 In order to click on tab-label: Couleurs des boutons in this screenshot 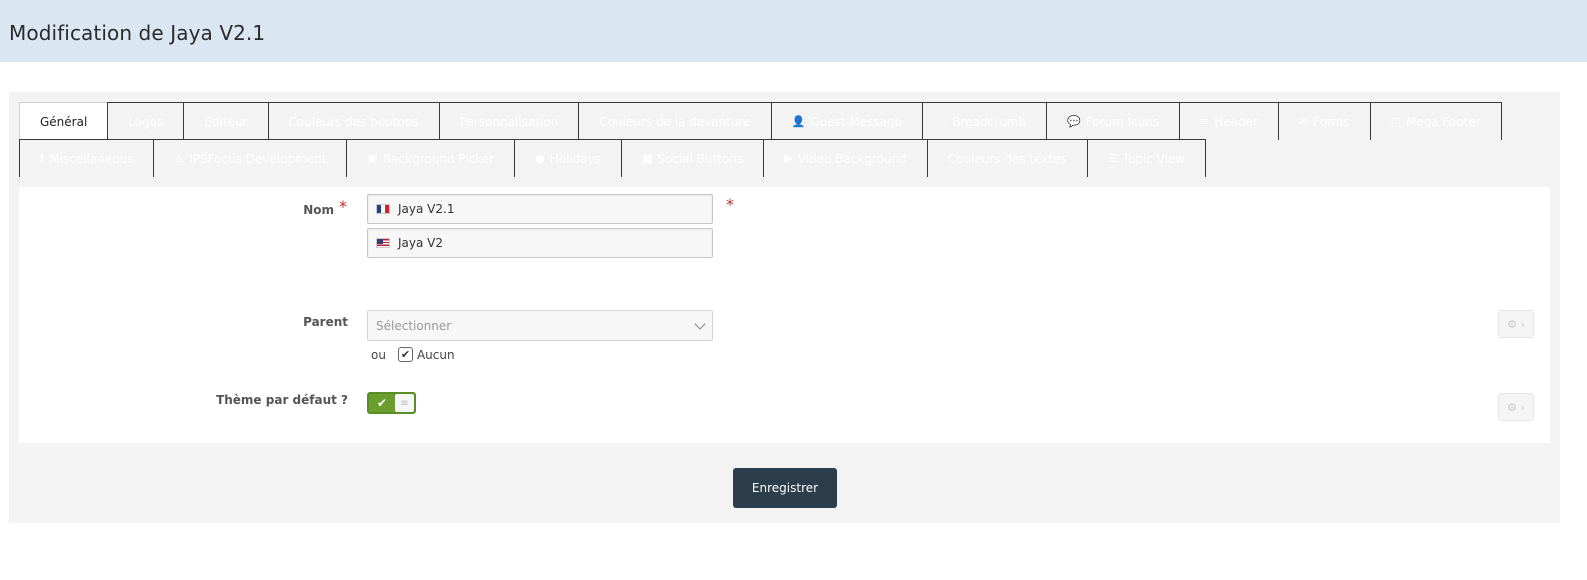, I will do `click(353, 121)`.